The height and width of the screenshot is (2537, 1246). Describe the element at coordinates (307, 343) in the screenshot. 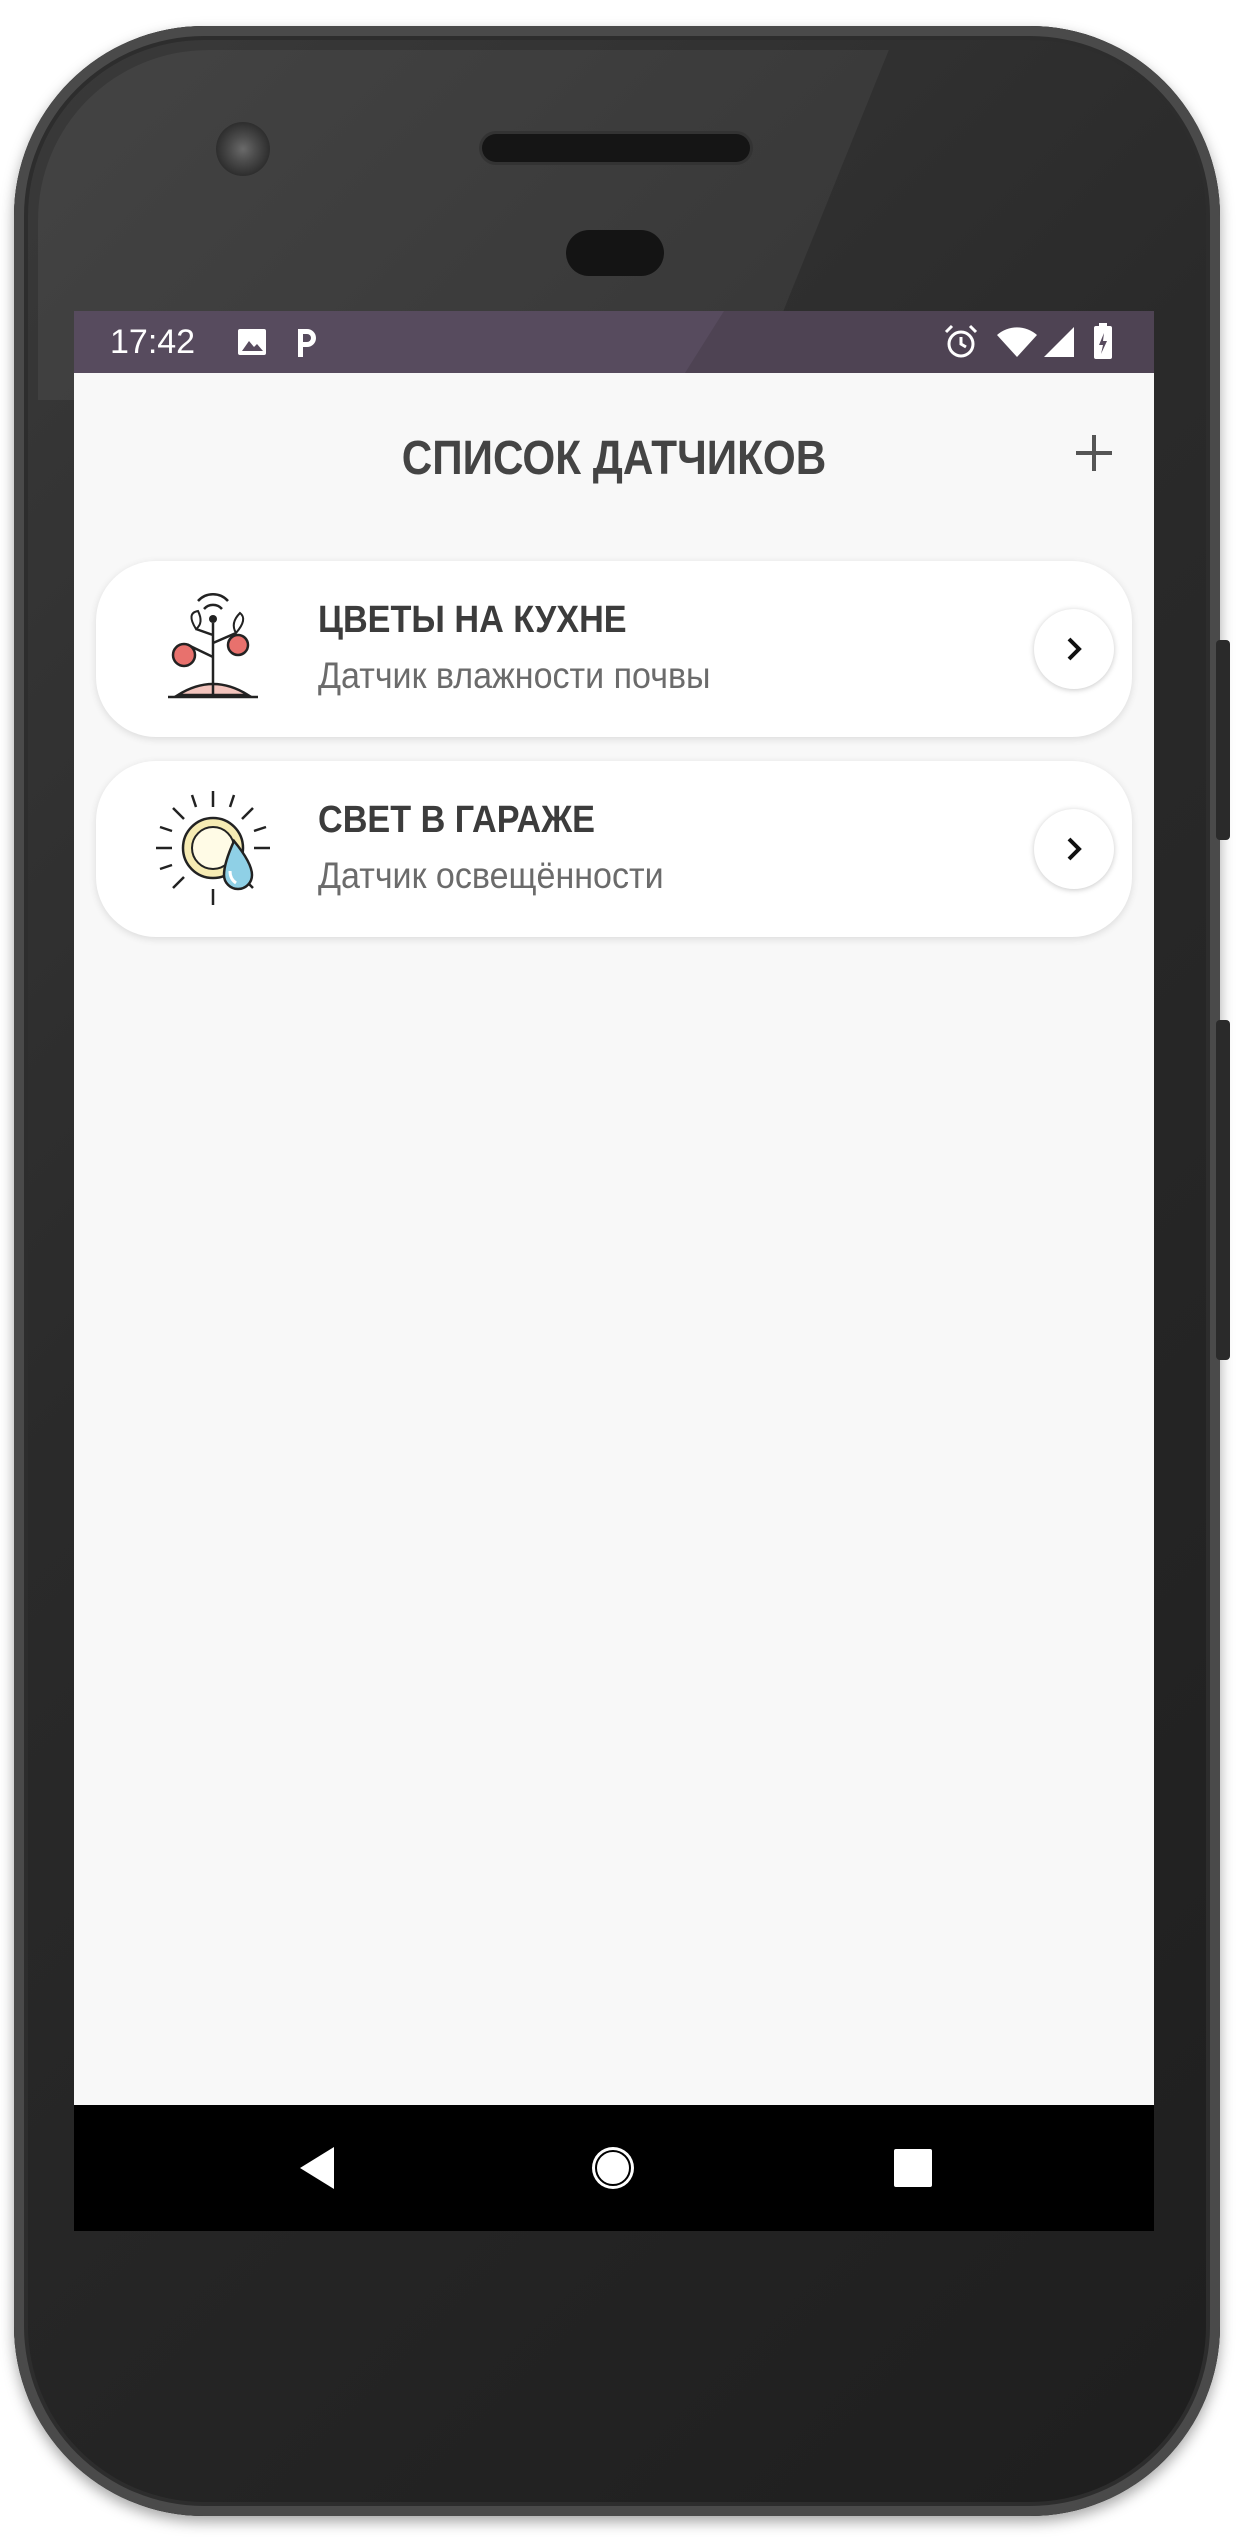

I see `parking-icon` at that location.